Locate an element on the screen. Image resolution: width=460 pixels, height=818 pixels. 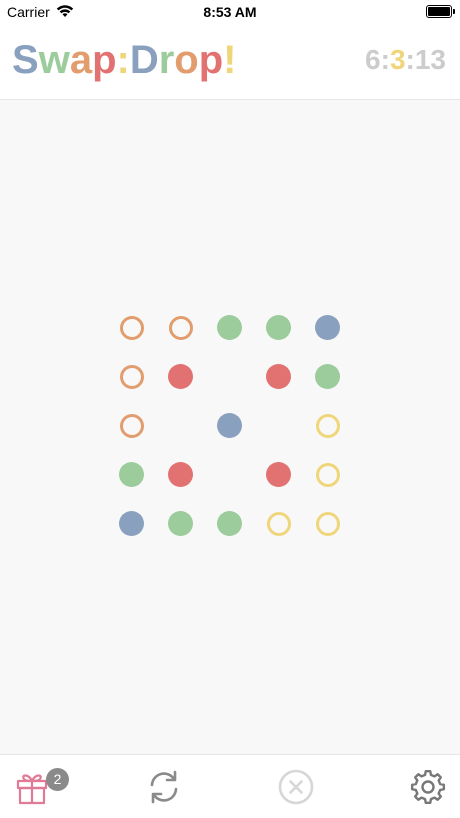
timer-part: :13 is located at coordinates (425, 59).